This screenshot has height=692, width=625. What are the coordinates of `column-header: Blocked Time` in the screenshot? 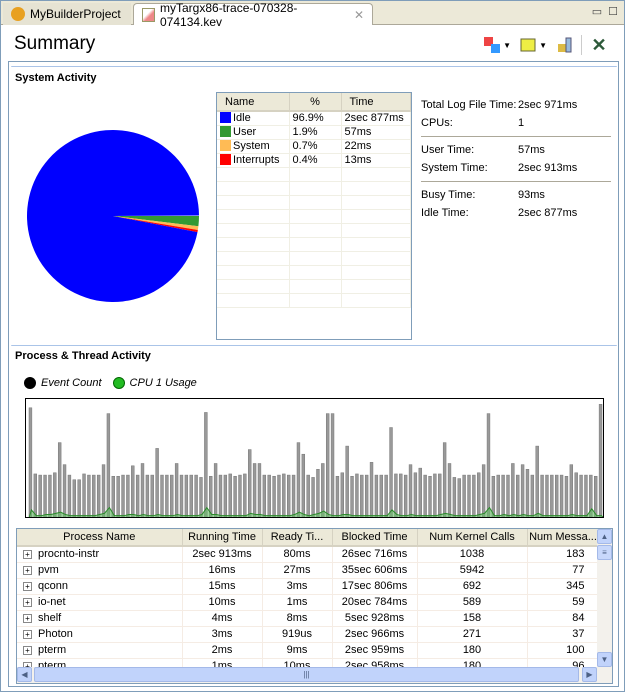 It's located at (375, 538).